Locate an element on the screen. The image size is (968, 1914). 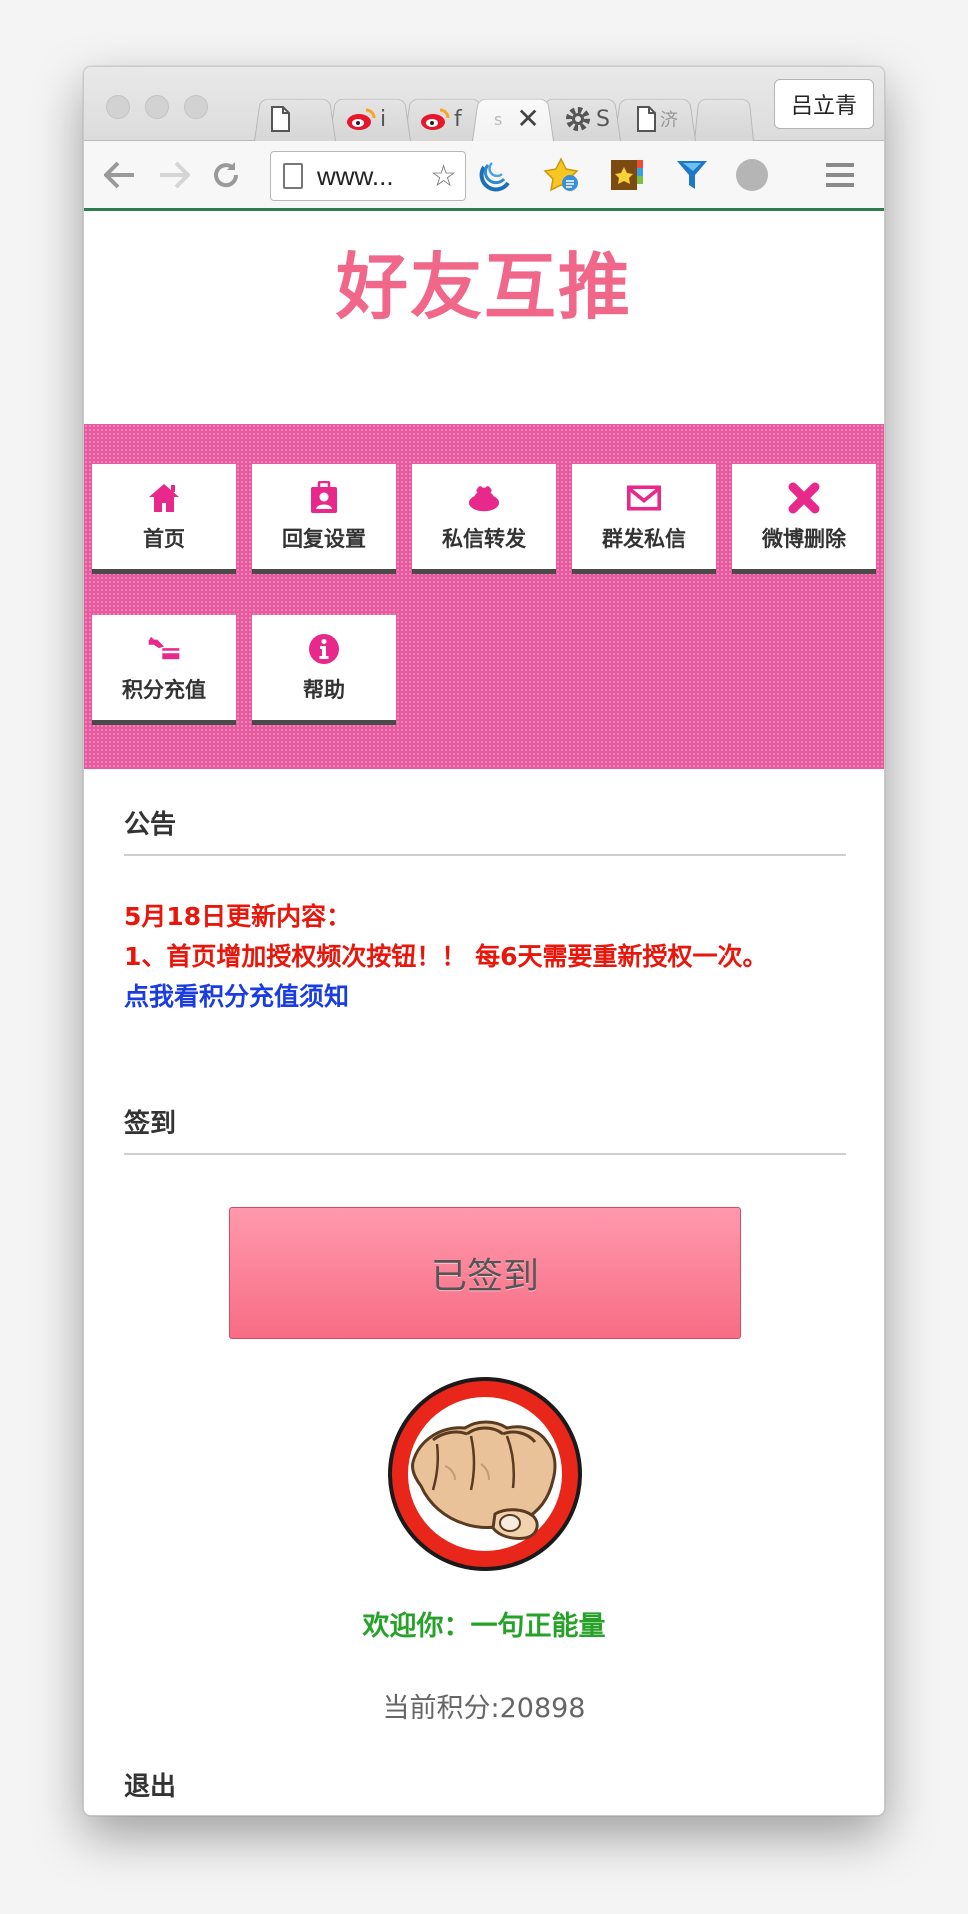
gear-icon is located at coordinates (578, 119).